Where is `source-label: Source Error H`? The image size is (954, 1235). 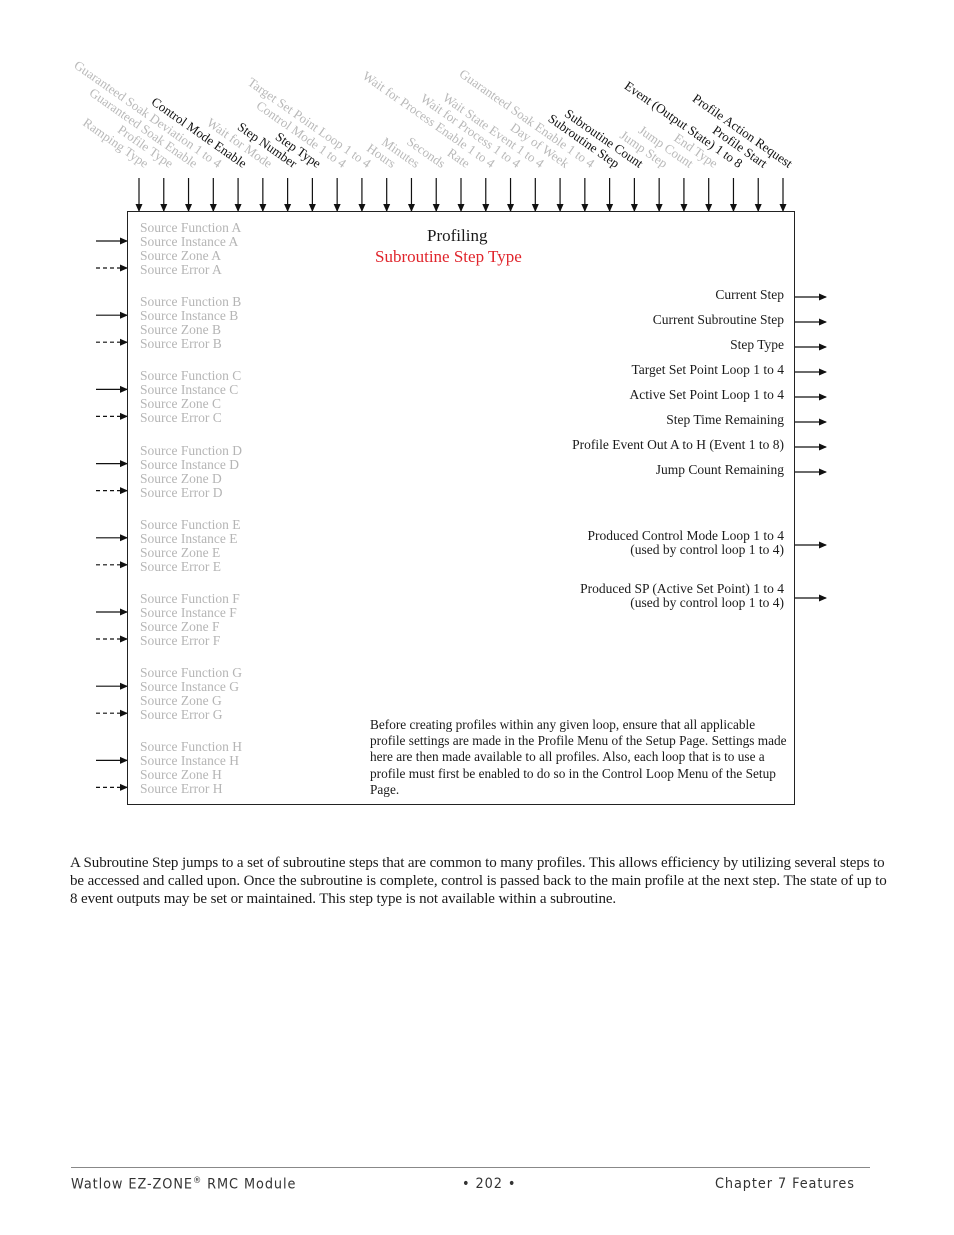 source-label: Source Error H is located at coordinates (181, 789).